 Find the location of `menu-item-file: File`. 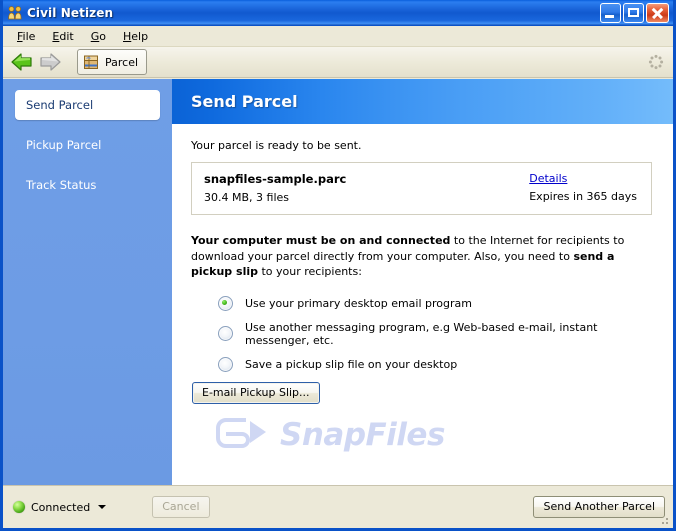

menu-item-file: File is located at coordinates (26, 36).